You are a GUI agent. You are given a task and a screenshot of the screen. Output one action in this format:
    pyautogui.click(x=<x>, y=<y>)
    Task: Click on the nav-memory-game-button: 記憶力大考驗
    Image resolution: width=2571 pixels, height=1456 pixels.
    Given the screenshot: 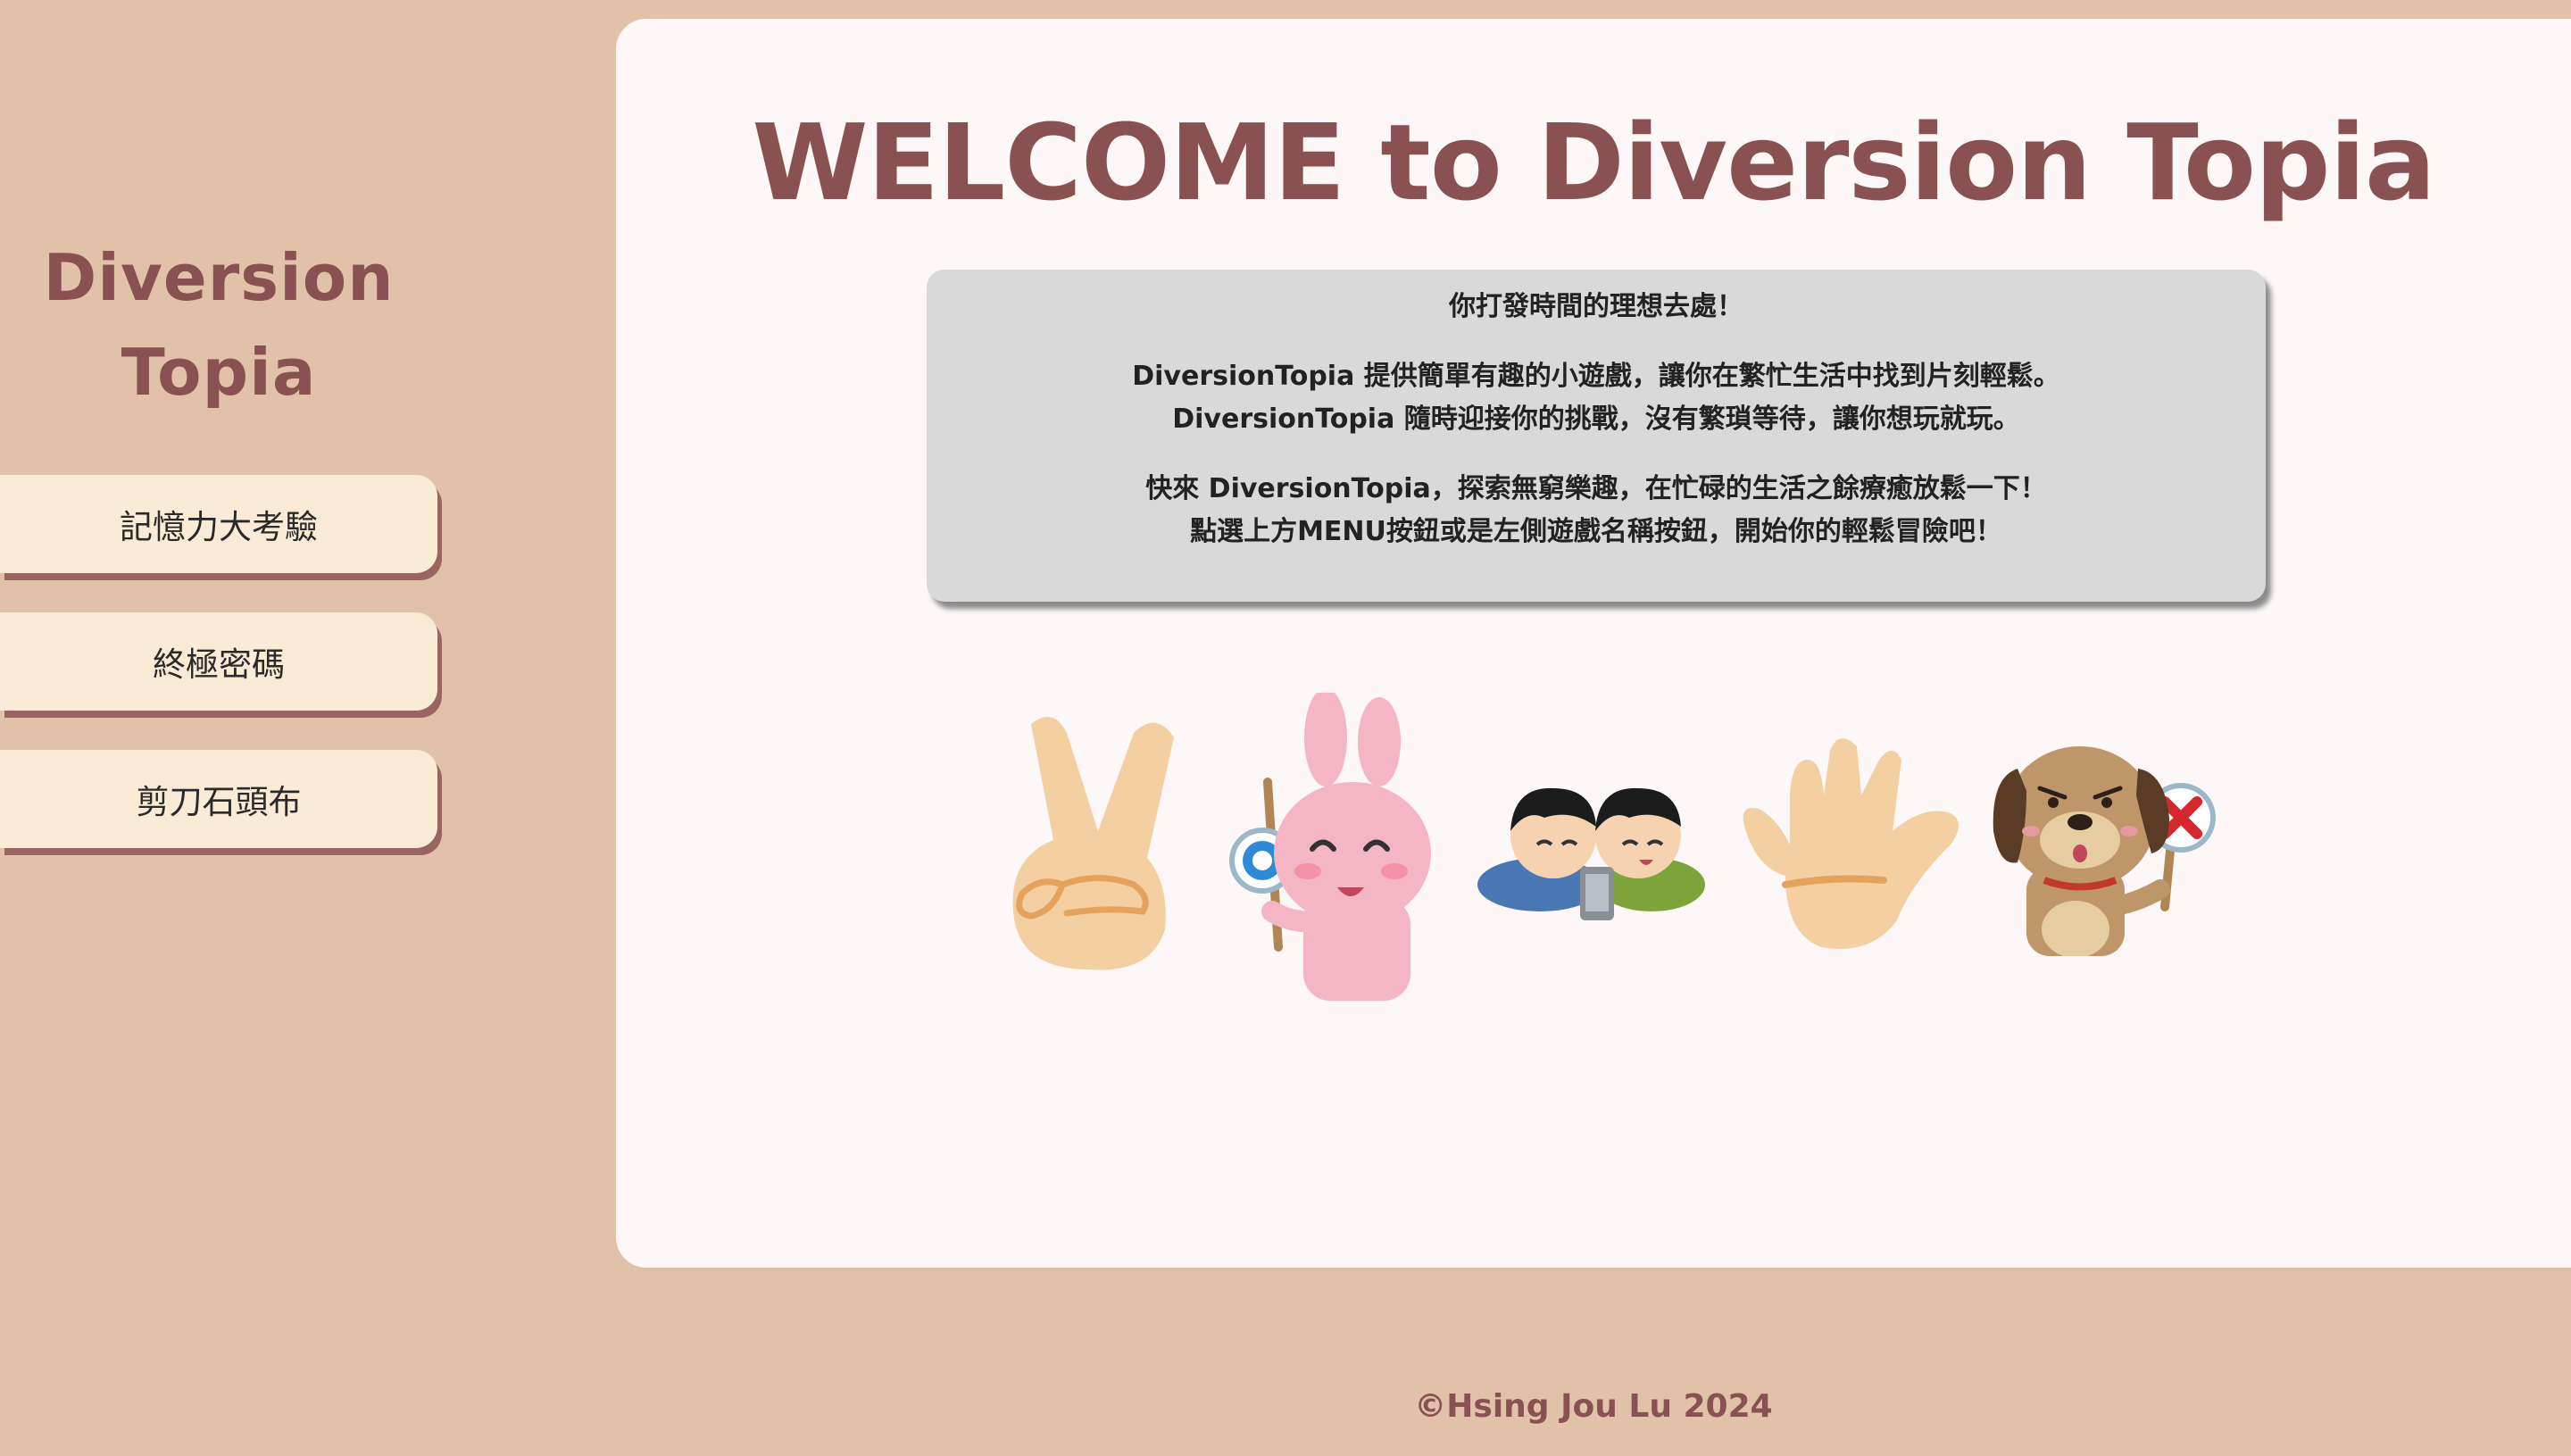 What is the action you would take?
    pyautogui.click(x=218, y=524)
    